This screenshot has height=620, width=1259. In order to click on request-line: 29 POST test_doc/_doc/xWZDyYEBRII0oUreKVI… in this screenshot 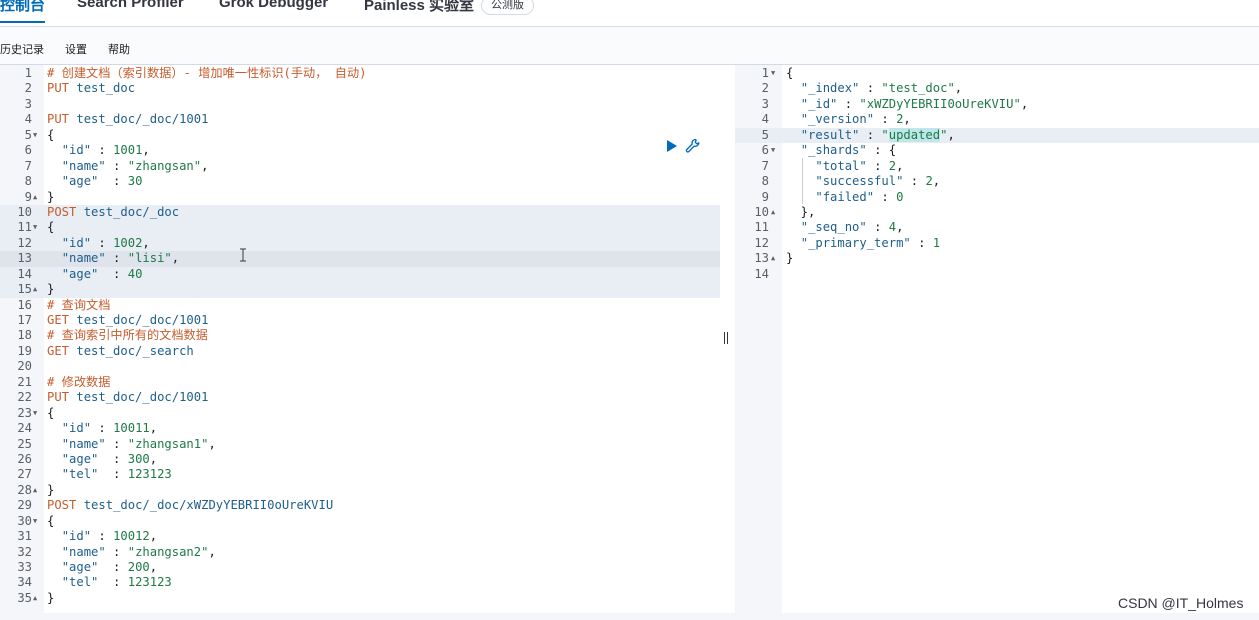, I will do `click(360, 505)`.